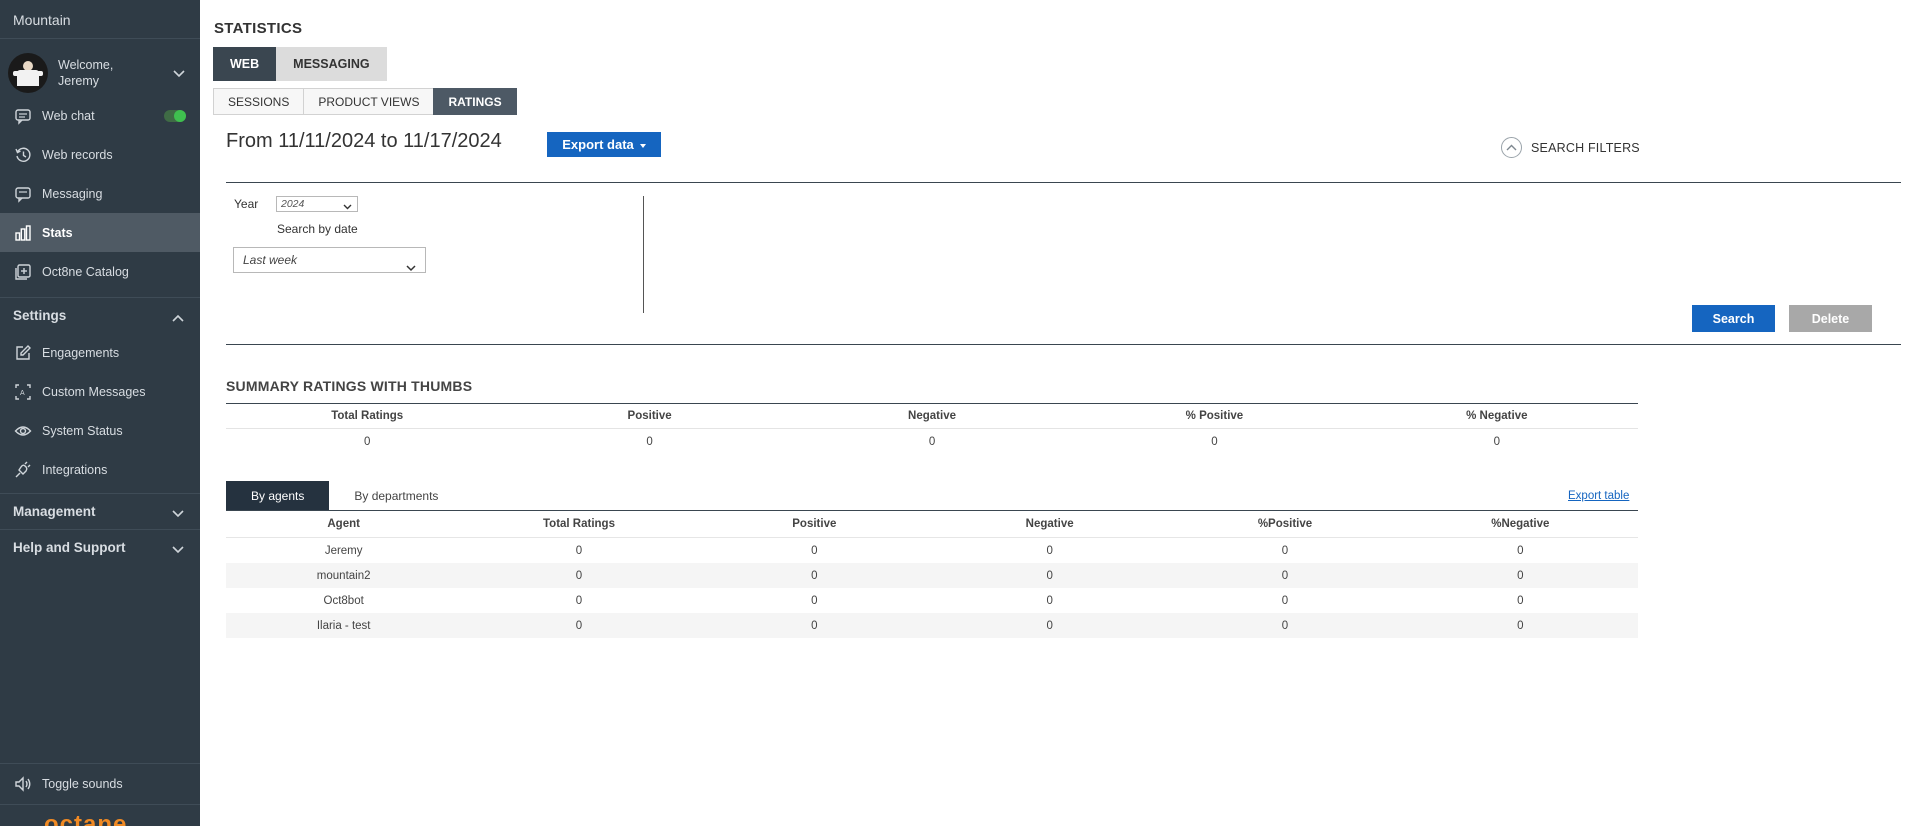 Image resolution: width=1916 pixels, height=826 pixels. I want to click on company-name: Mountain, so click(100, 19).